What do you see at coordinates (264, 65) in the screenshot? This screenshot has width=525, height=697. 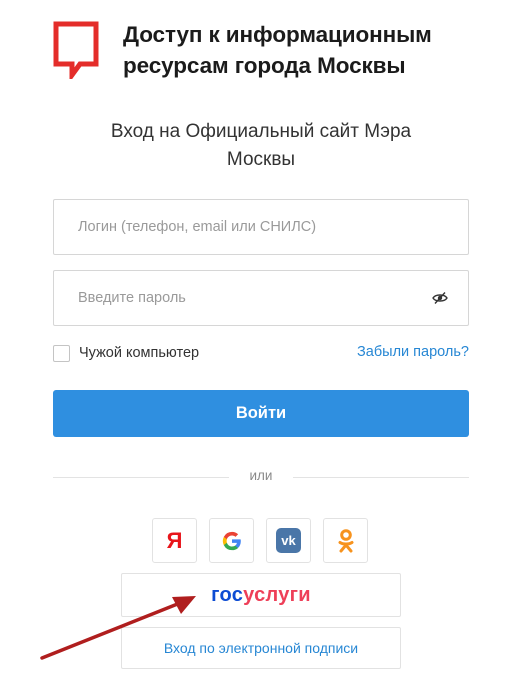 I see `brand-title-line2: ресурсам города Москвы` at bounding box center [264, 65].